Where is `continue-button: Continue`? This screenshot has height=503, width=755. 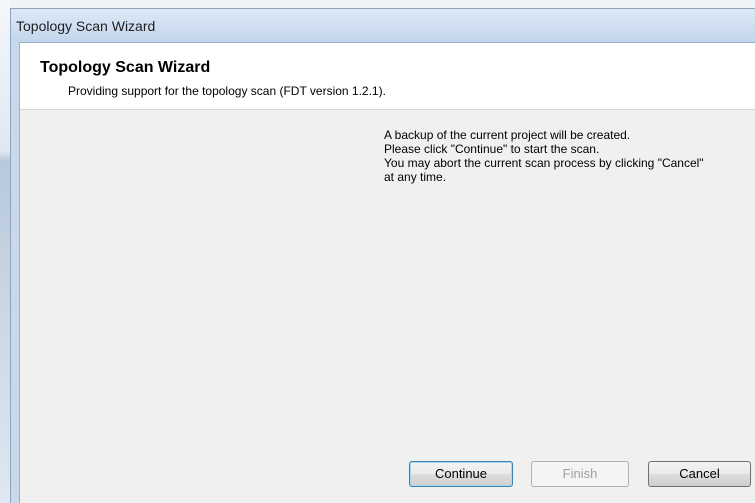
continue-button: Continue is located at coordinates (461, 474).